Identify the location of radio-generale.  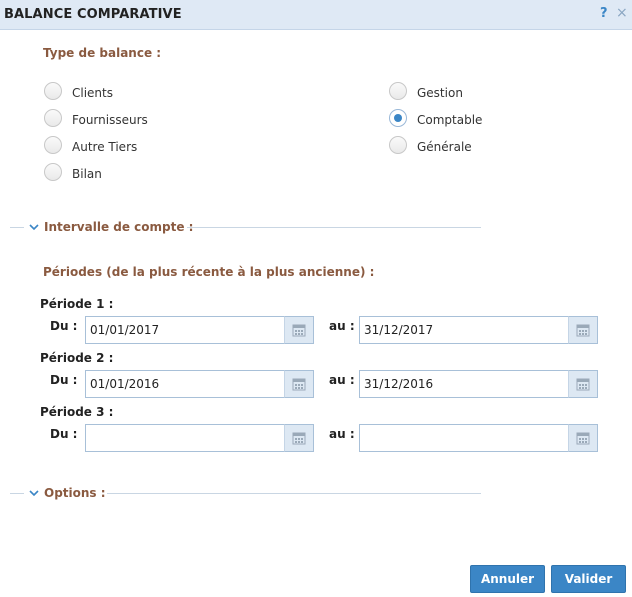
(398, 145).